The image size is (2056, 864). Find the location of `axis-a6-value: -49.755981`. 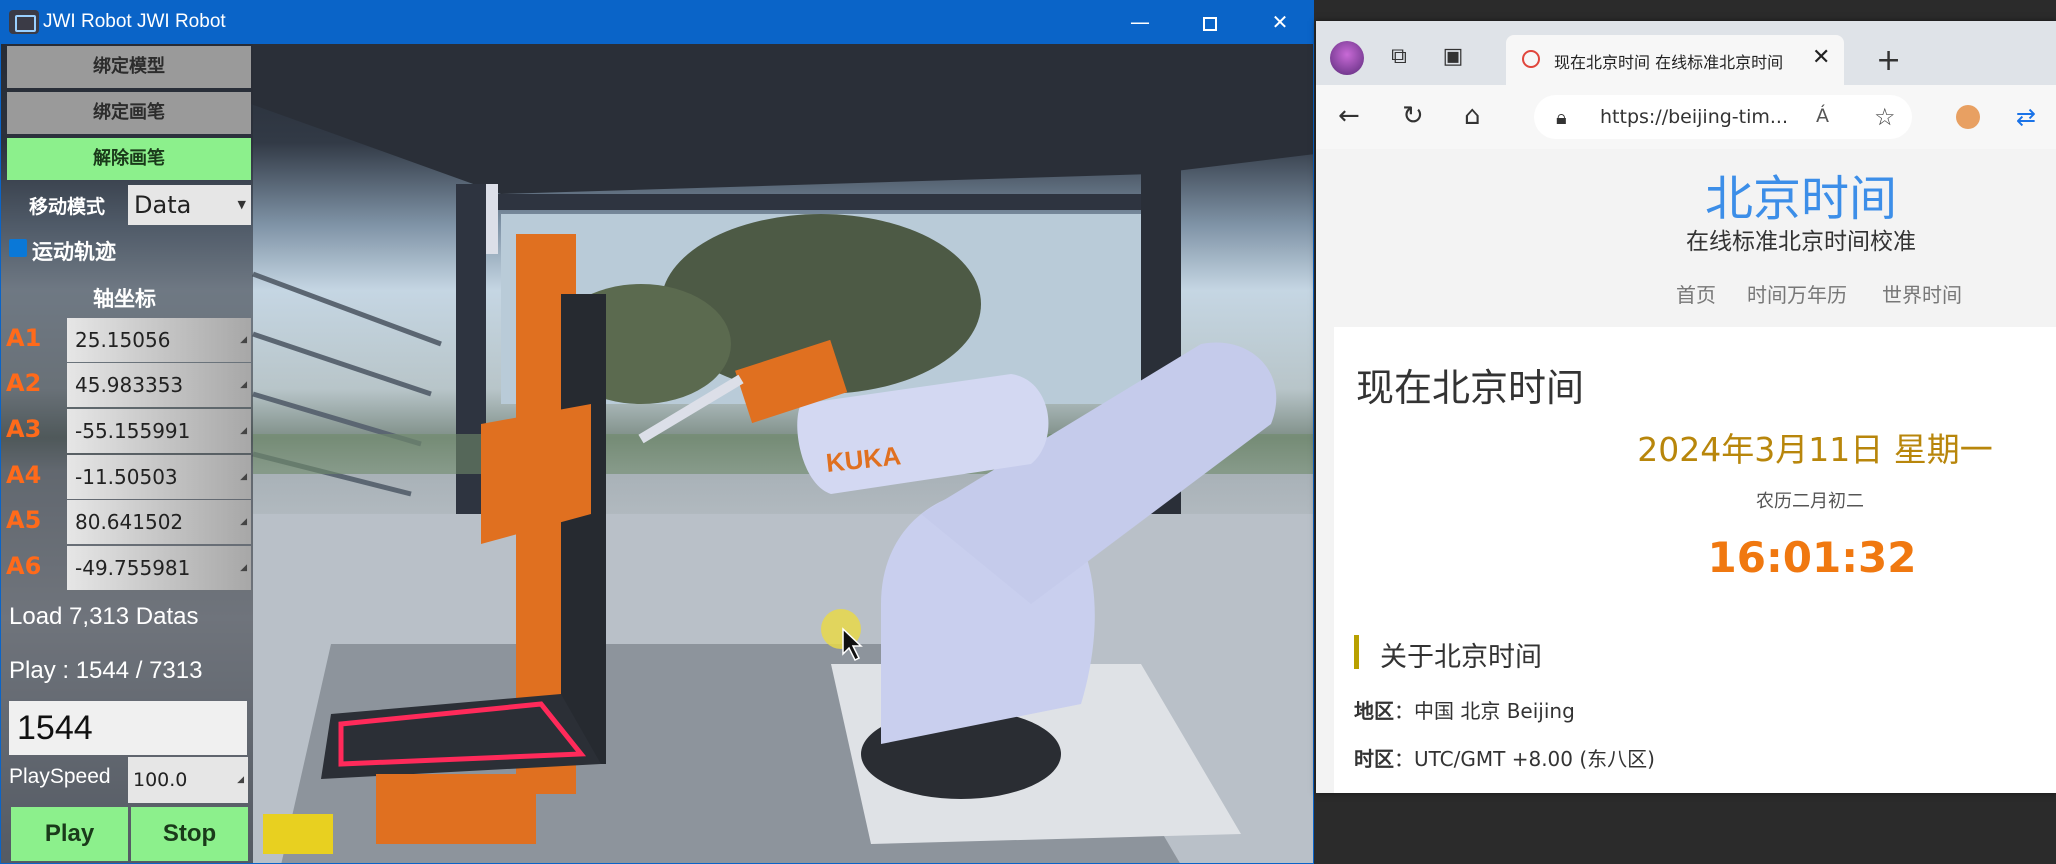

axis-a6-value: -49.755981 is located at coordinates (133, 568).